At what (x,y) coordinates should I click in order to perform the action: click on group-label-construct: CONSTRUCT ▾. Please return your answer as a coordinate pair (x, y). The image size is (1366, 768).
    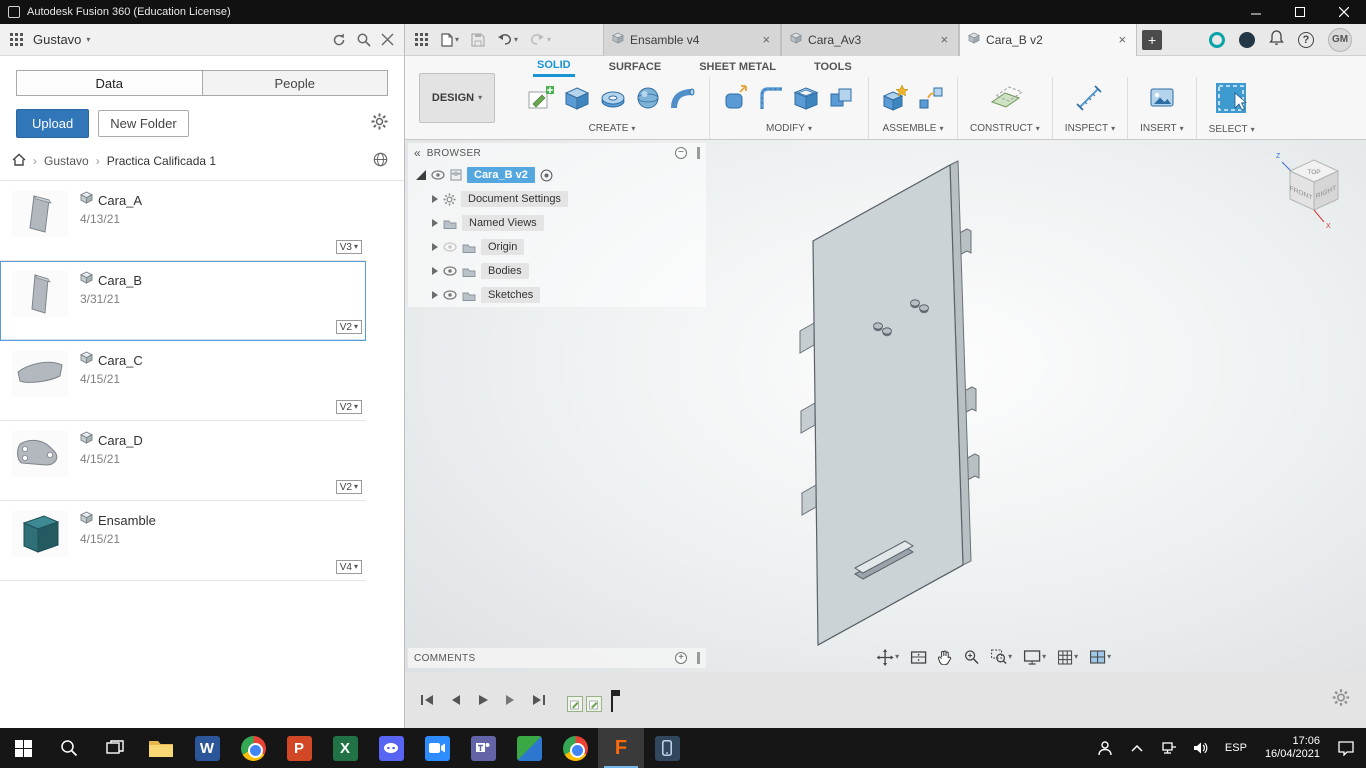
    Looking at the image, I should click on (1005, 128).